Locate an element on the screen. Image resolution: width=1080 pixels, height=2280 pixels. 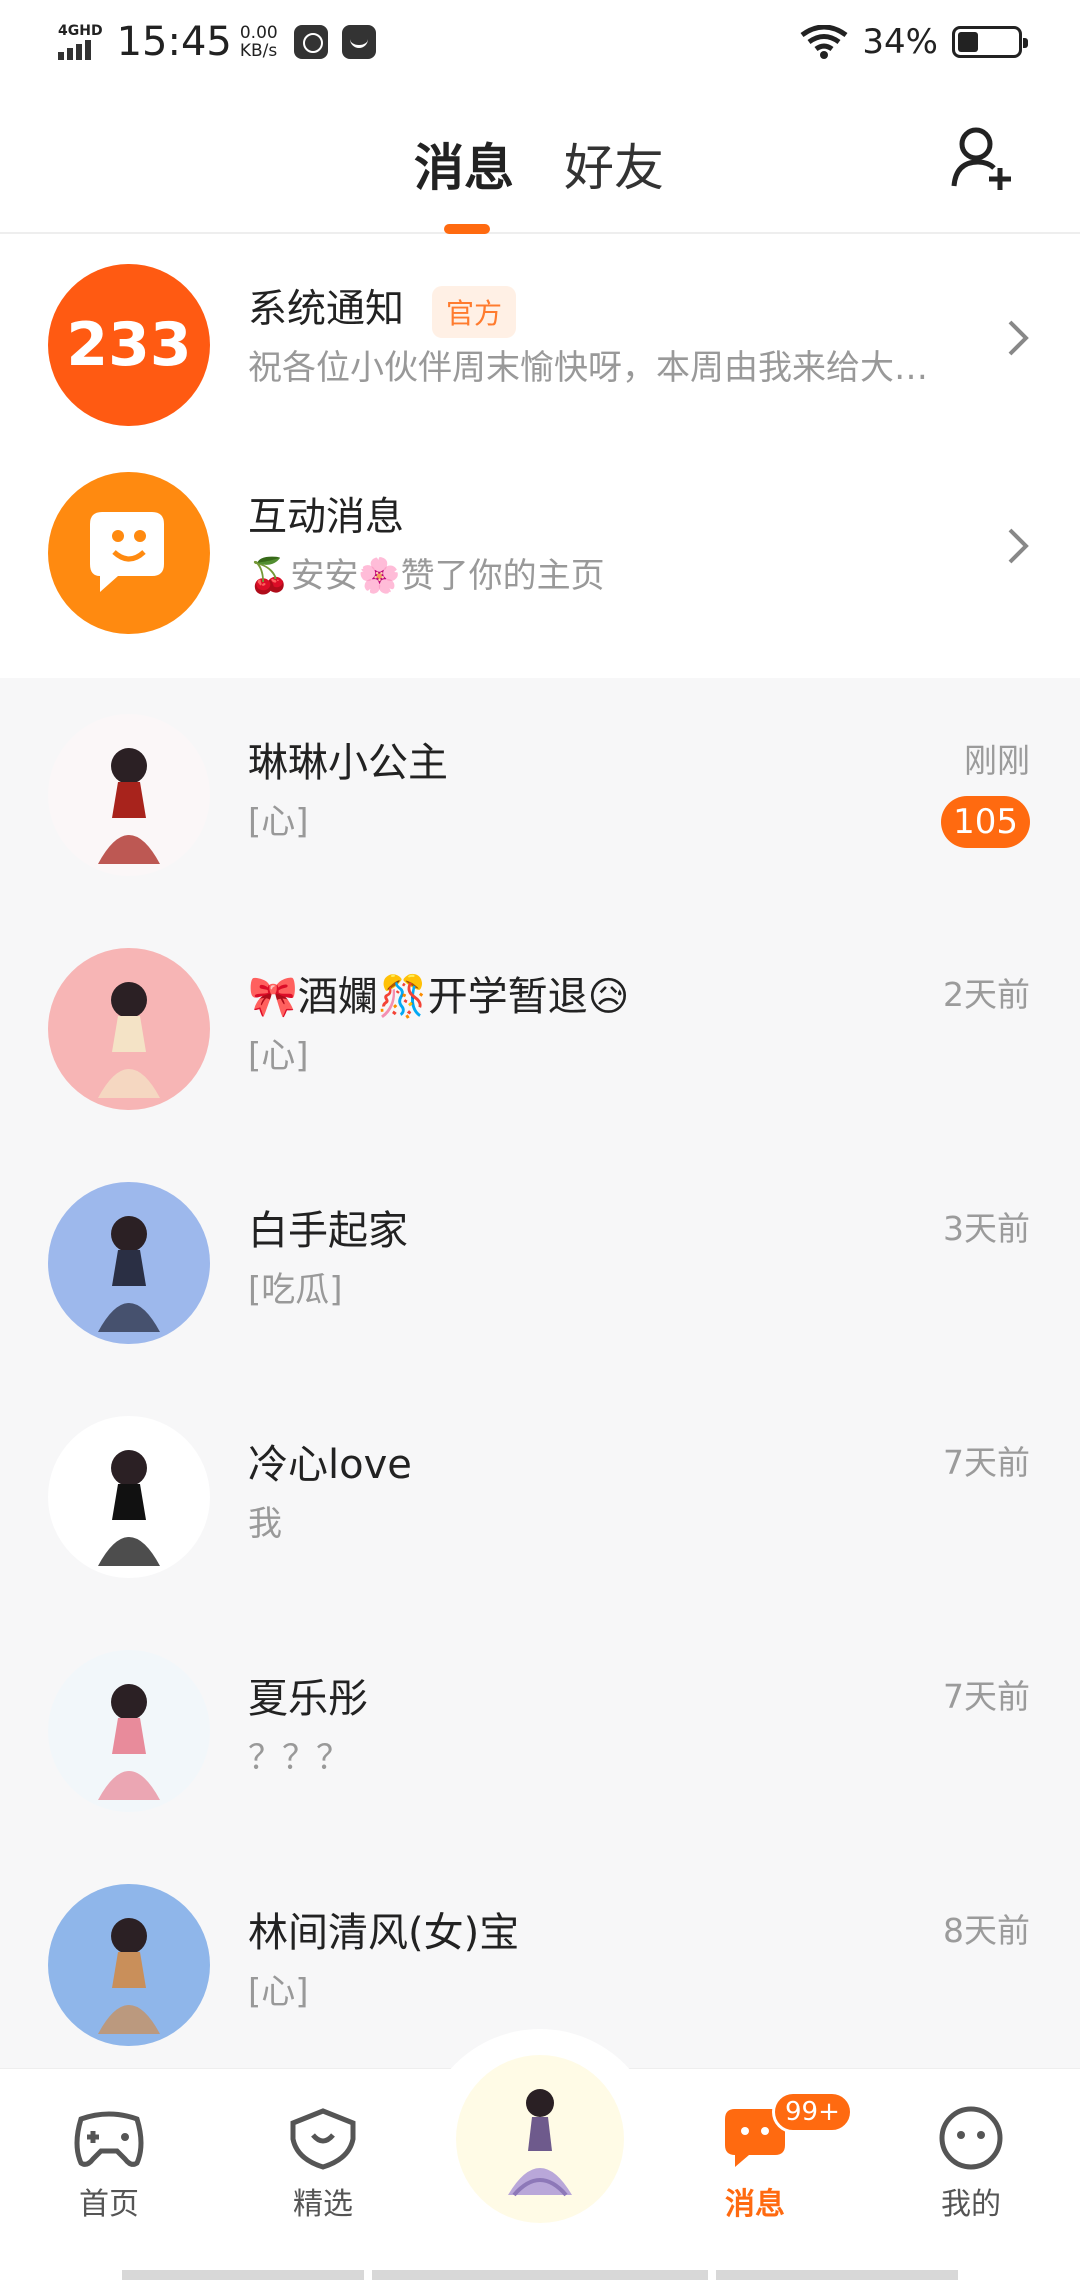
signal-icon: 4GHD is located at coordinates (80, 42).